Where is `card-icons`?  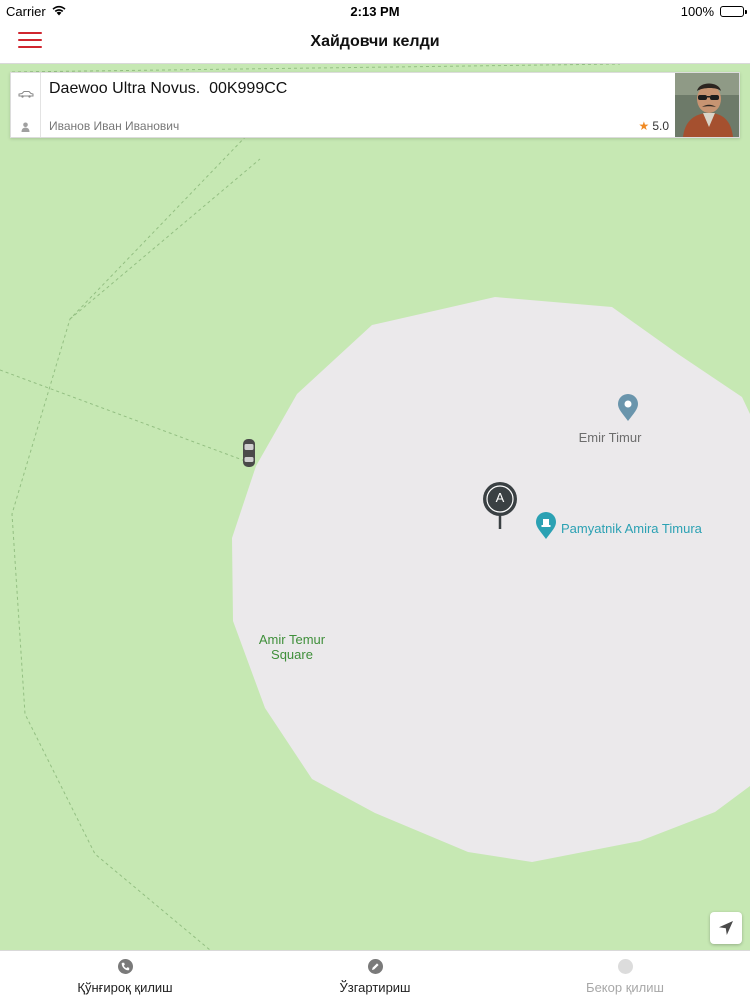 card-icons is located at coordinates (26, 105).